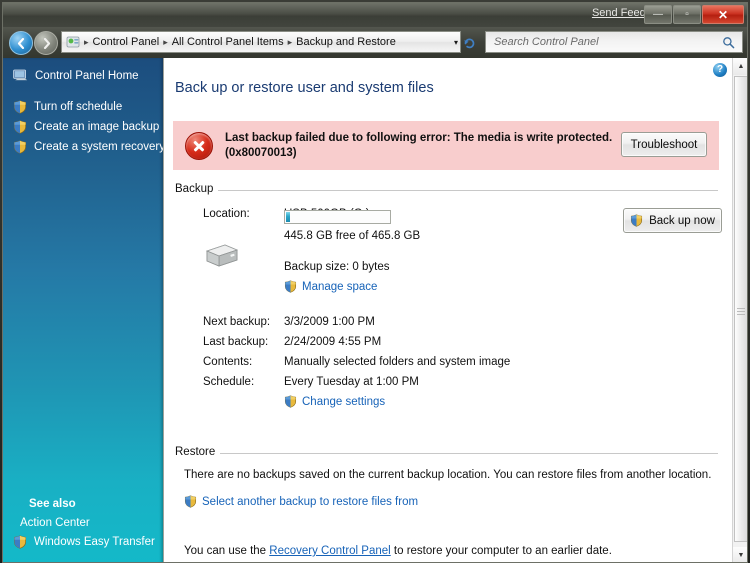  Describe the element at coordinates (78, 107) in the screenshot. I see `sidebar-item-label: Turn off schedule` at that location.